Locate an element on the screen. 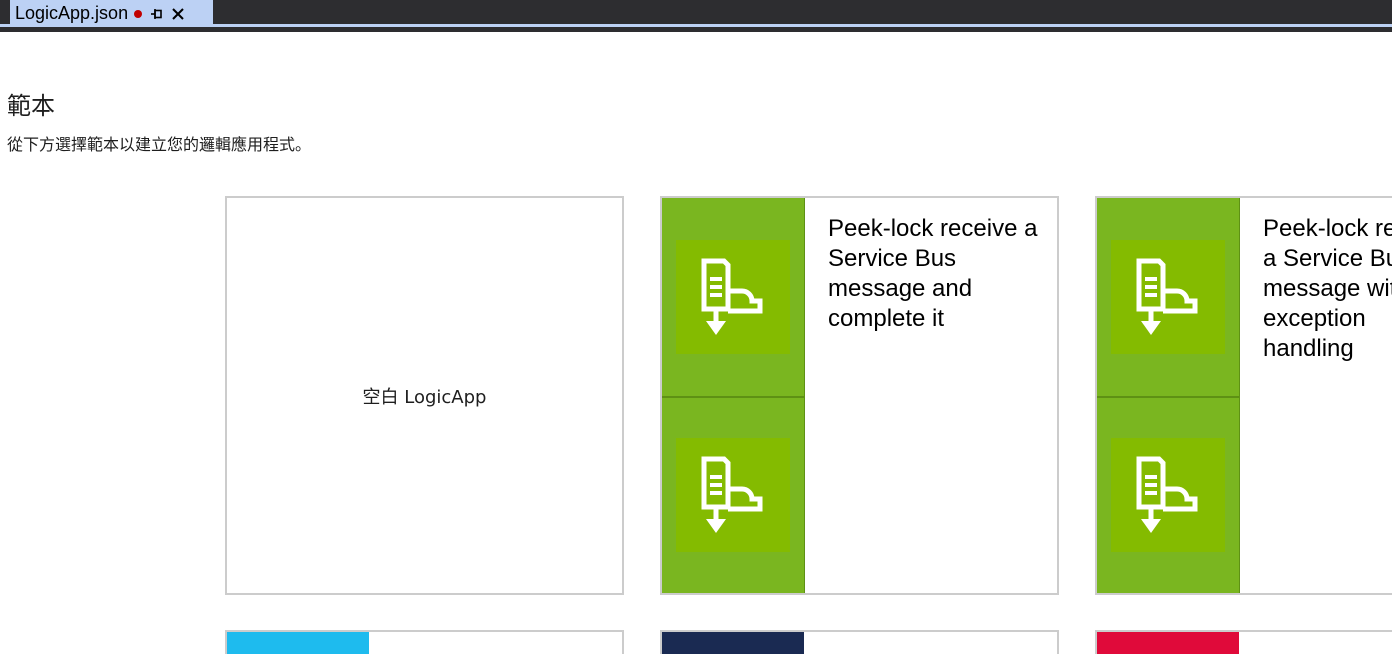 The height and width of the screenshot is (654, 1392). template-card-label: 空白 LogicApp is located at coordinates (424, 397).